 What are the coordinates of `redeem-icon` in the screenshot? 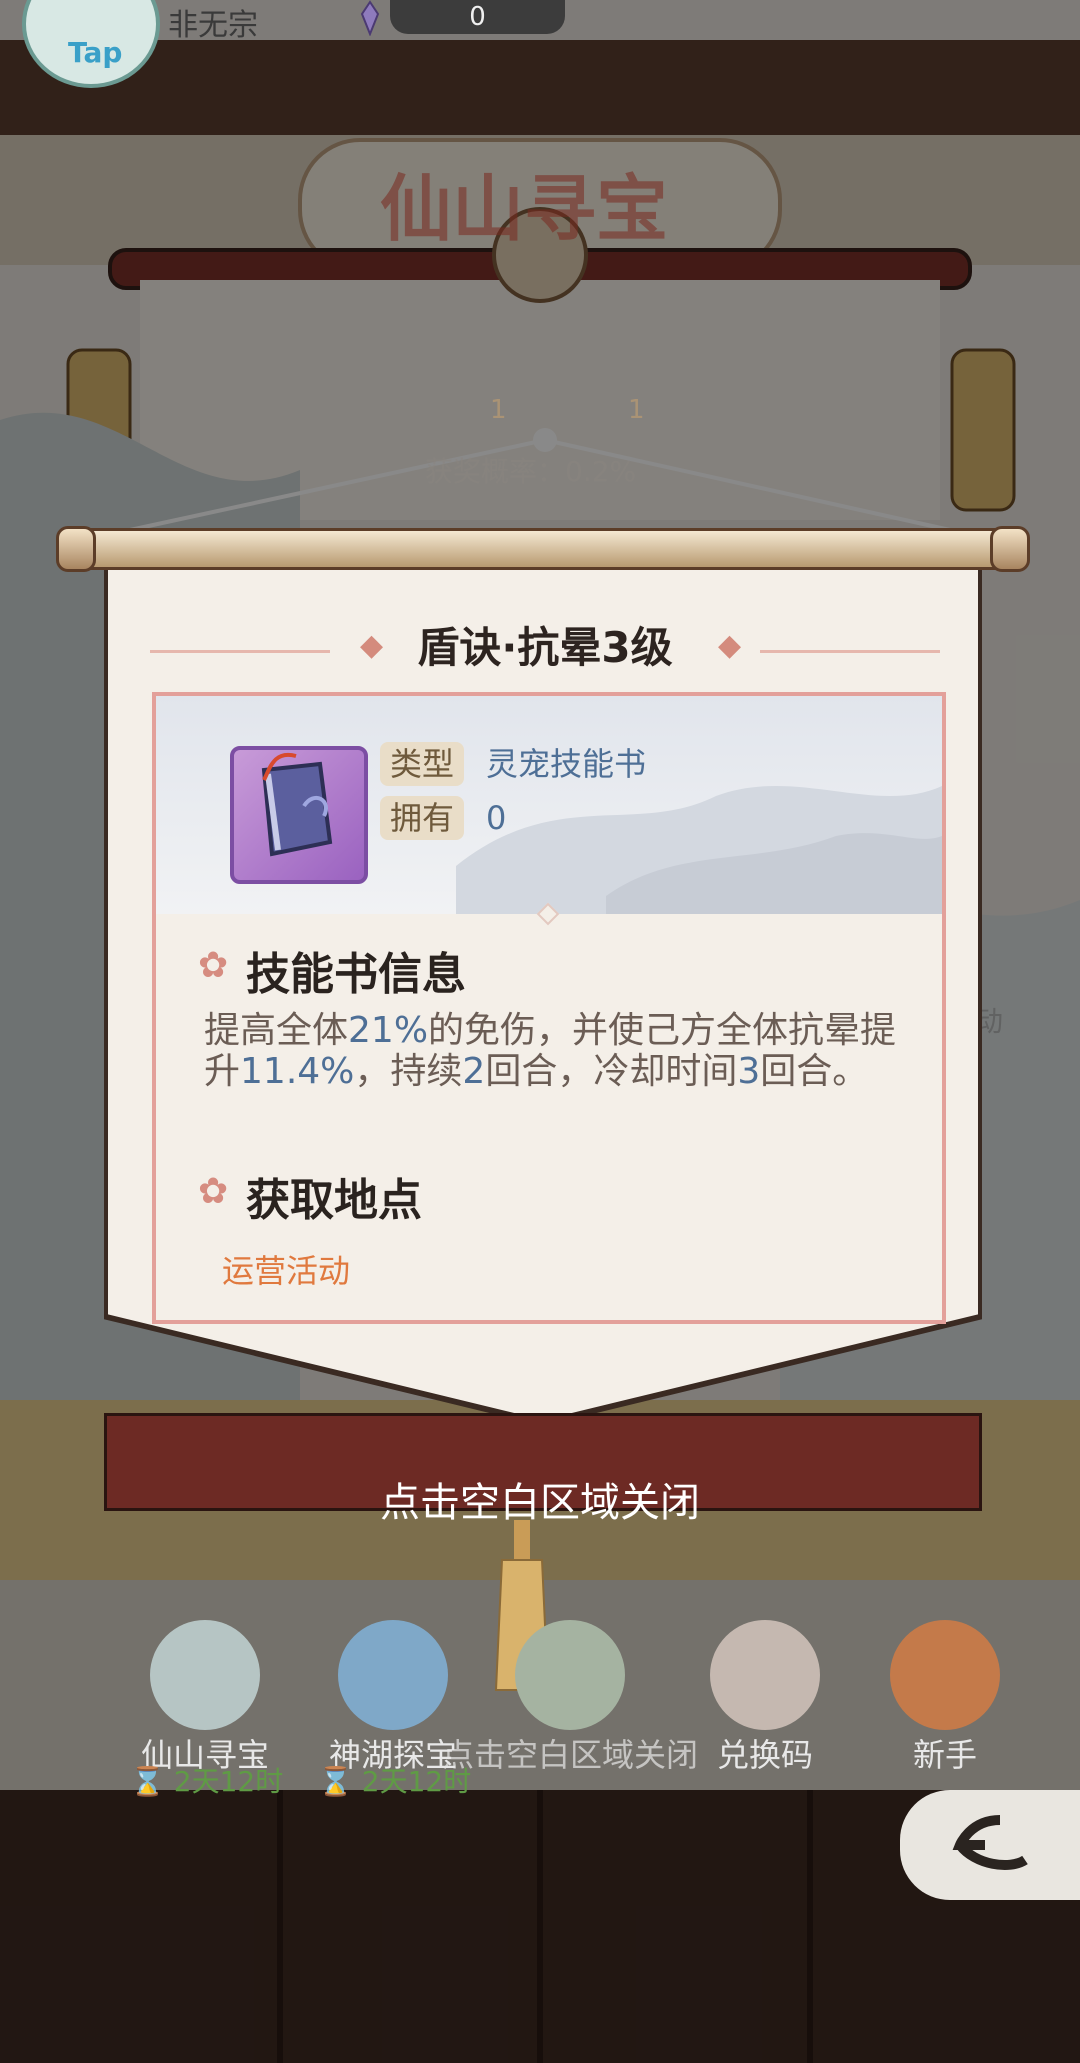 It's located at (765, 1675).